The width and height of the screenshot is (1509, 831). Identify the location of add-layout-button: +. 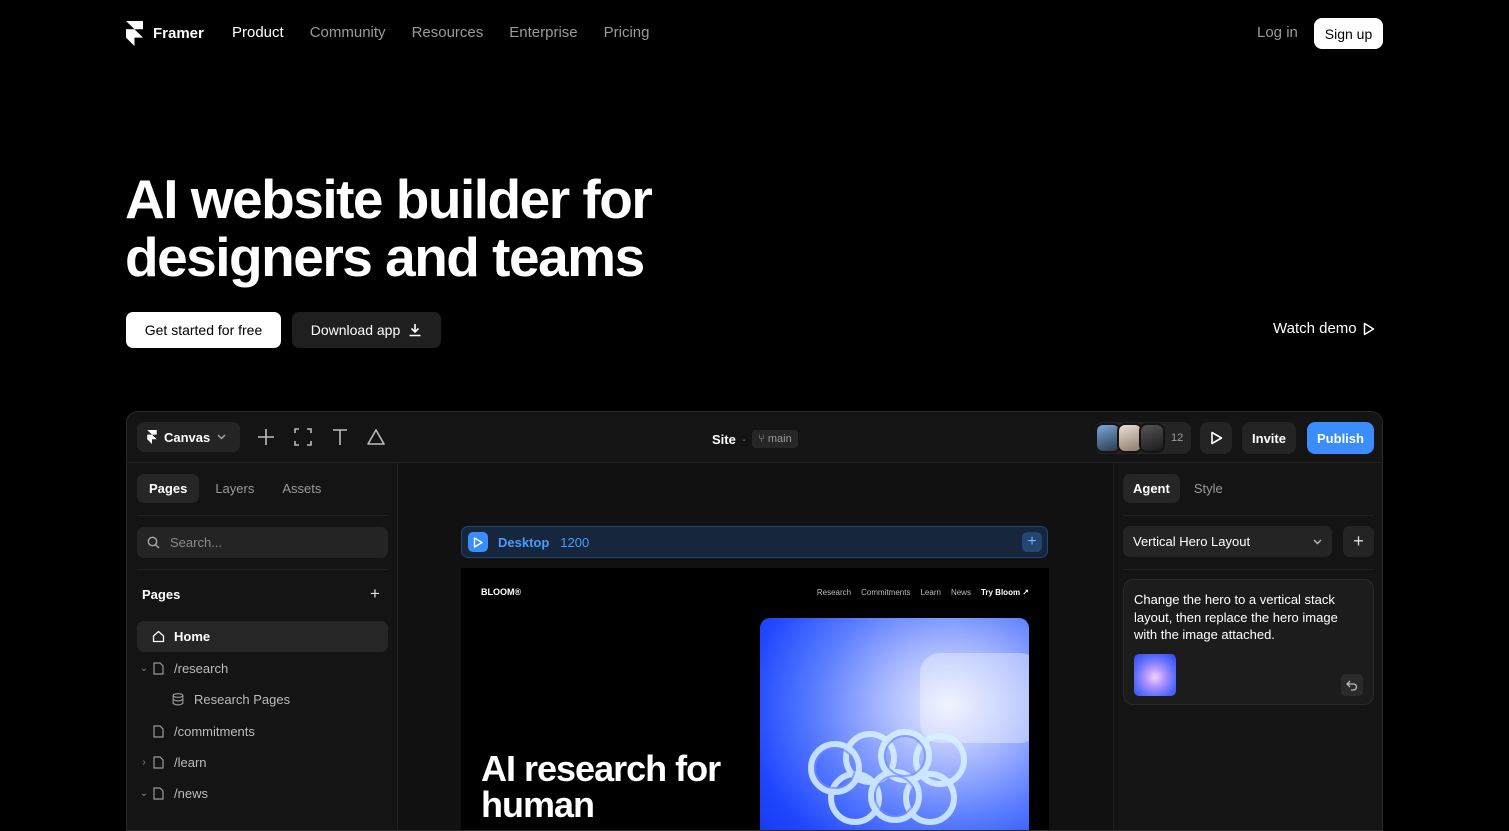
(1358, 541).